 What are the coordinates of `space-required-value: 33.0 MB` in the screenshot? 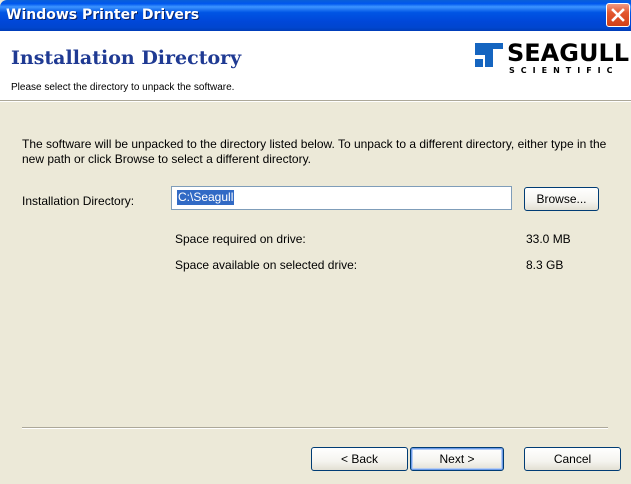 It's located at (548, 239).